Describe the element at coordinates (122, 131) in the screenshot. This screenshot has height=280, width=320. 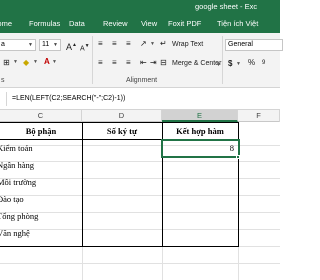
I see `header-so-ky-tu: Số ký tự` at that location.